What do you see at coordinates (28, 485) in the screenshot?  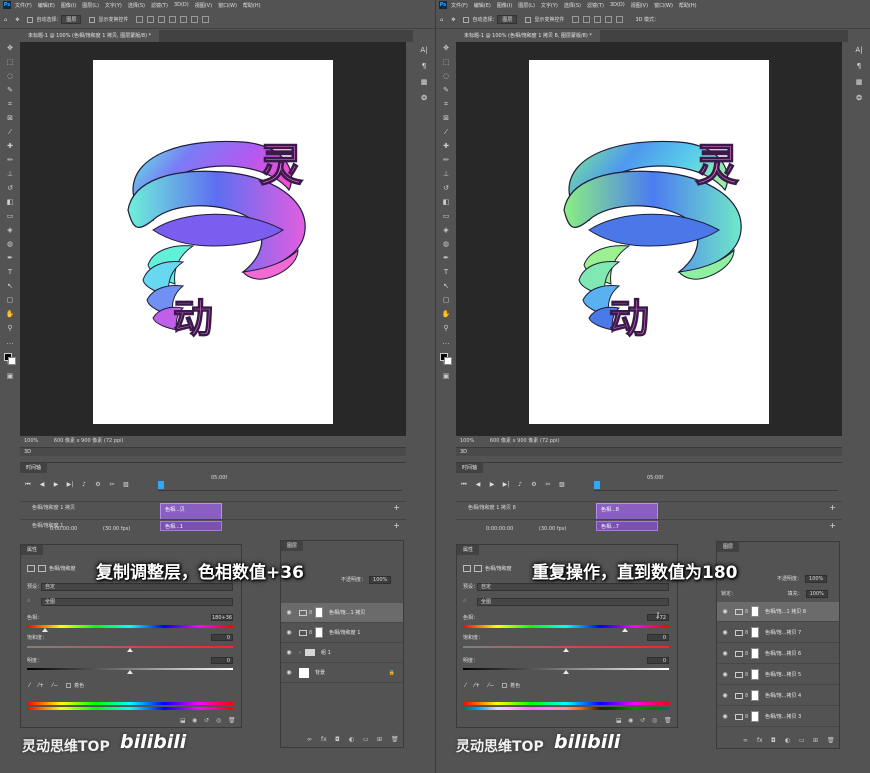 I see `first-frame-icon: ⏮` at bounding box center [28, 485].